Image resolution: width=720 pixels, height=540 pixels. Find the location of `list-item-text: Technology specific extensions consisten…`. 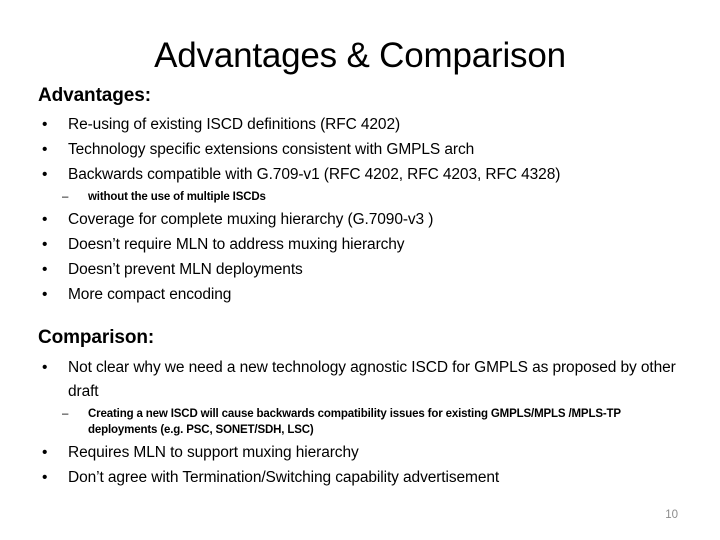

list-item-text: Technology specific extensions consisten… is located at coordinates (271, 149).